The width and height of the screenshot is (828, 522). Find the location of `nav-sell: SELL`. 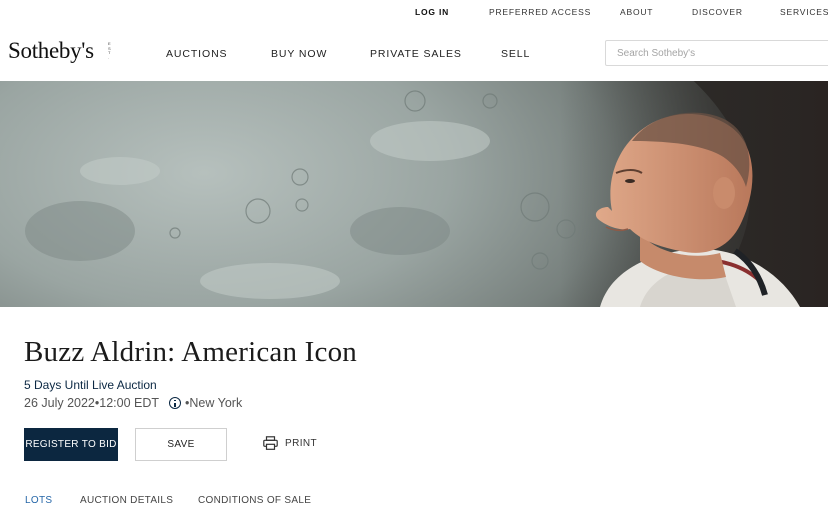

nav-sell: SELL is located at coordinates (515, 54).